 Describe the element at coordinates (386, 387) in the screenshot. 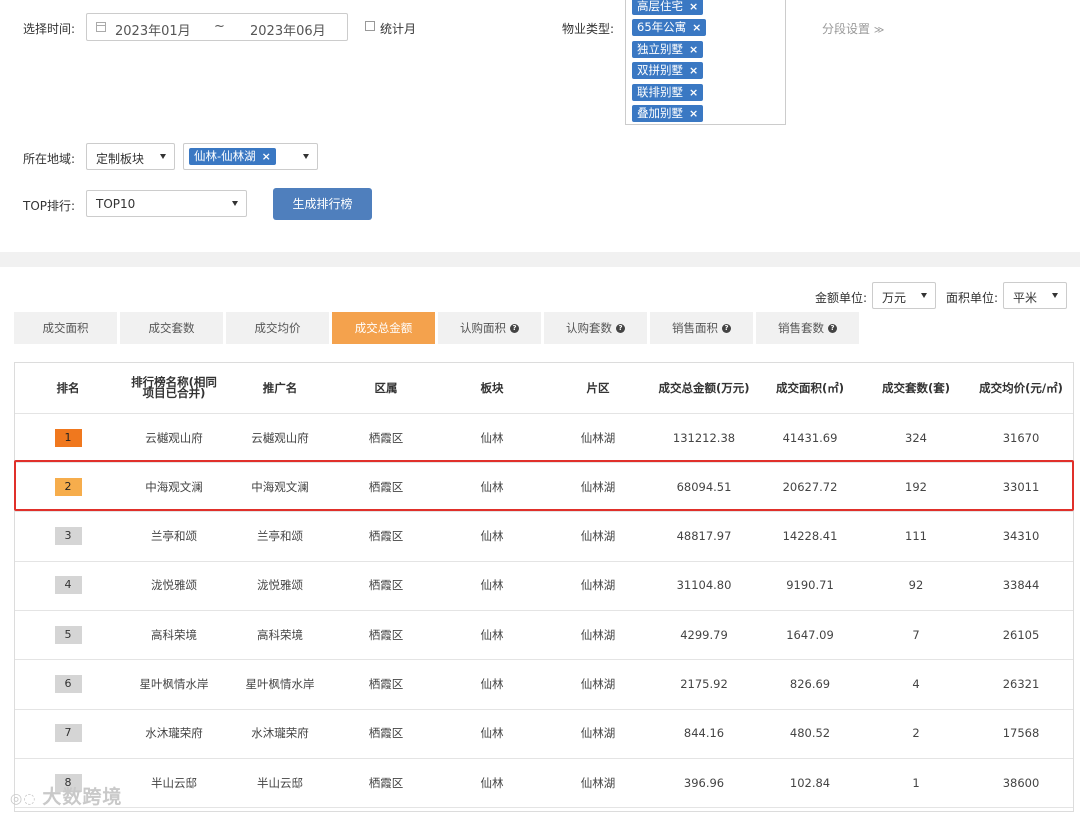

I see `column-header: 区属` at that location.